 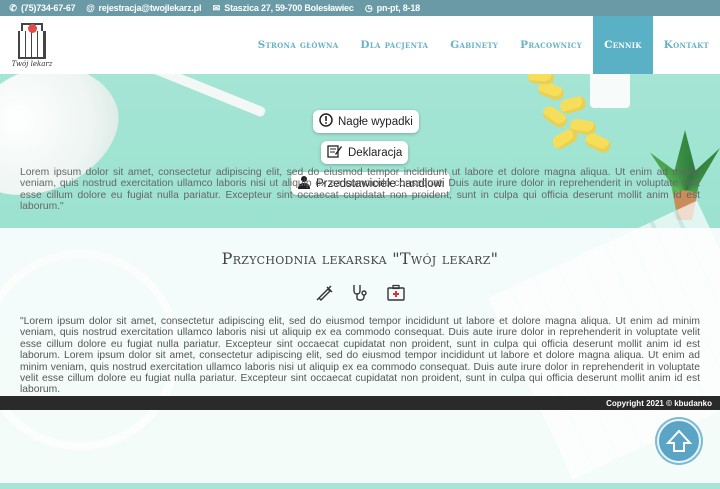 What do you see at coordinates (32, 63) in the screenshot?
I see `logo-text: Twój lekarz` at bounding box center [32, 63].